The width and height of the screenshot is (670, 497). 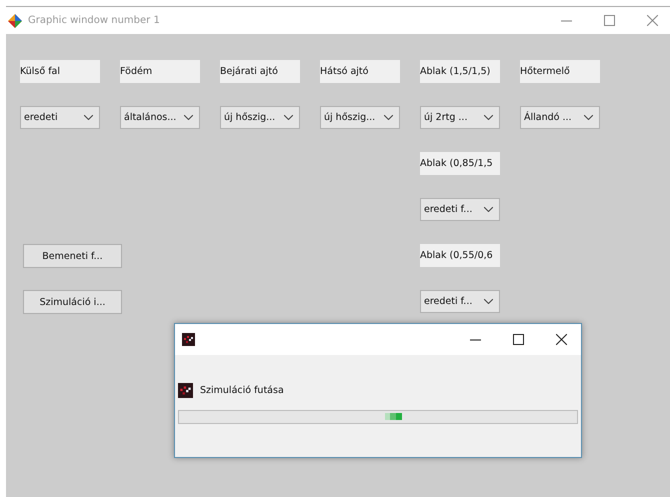 I want to click on field-label: Ablak (1,5/1,5), so click(x=460, y=71).